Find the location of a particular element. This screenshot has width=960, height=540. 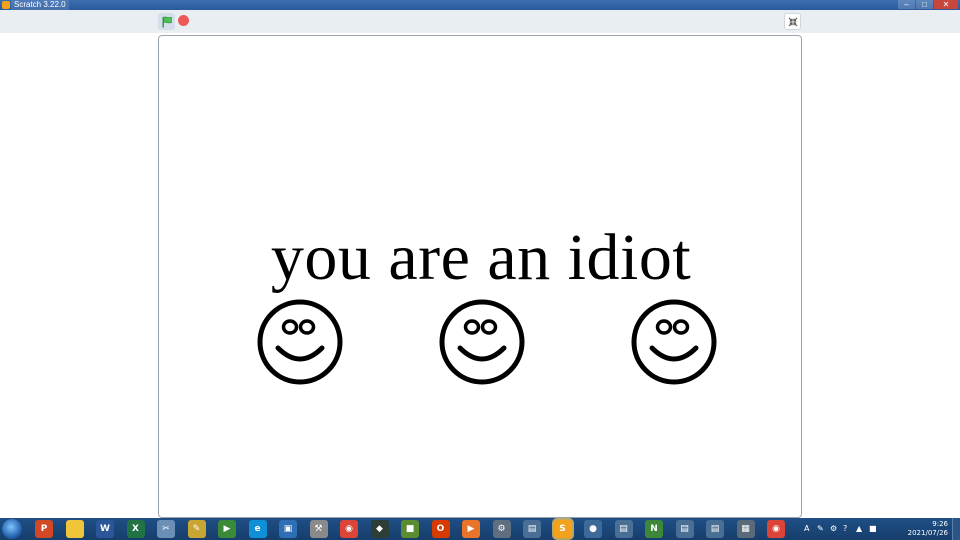

start-button is located at coordinates (12, 529).